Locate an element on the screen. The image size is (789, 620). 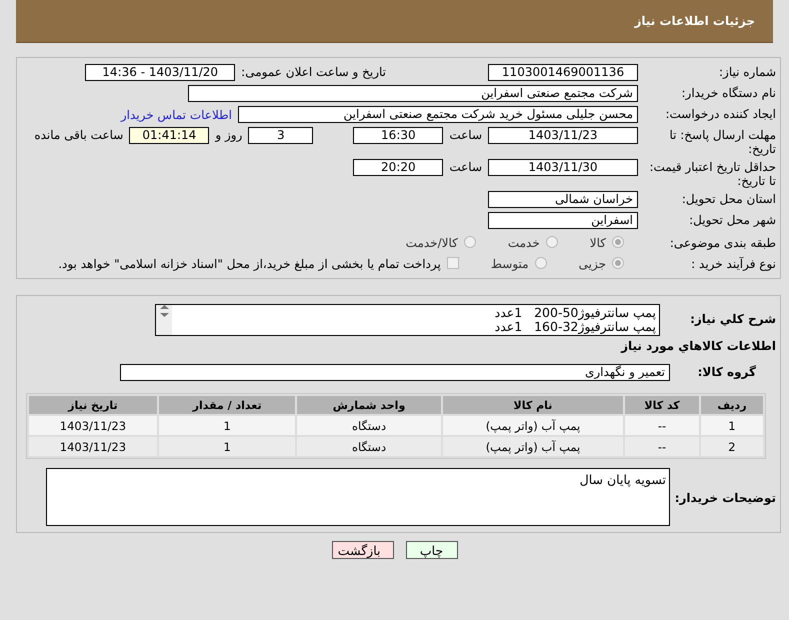
buyer-contact-link: اطلاعات تماس خریدار is located at coordinates (176, 114).